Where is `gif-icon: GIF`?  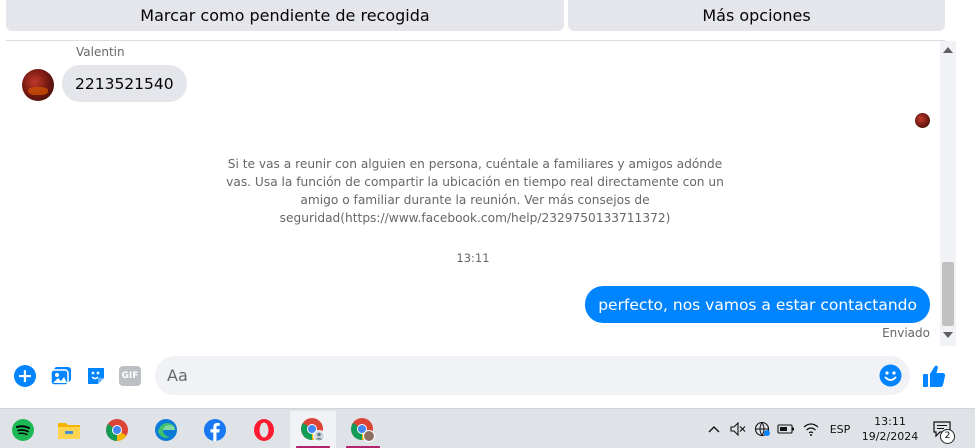
gif-icon: GIF is located at coordinates (130, 376).